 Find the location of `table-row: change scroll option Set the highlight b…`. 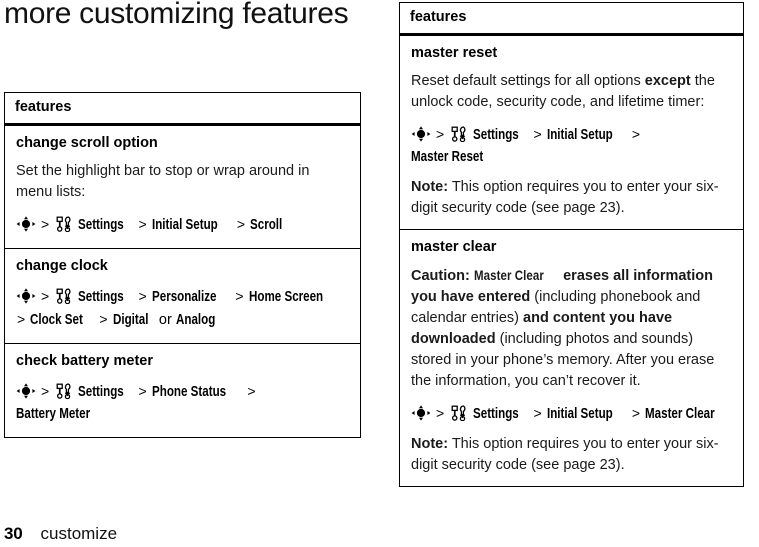

table-row: change scroll option Set the highlight b… is located at coordinates (182, 187).